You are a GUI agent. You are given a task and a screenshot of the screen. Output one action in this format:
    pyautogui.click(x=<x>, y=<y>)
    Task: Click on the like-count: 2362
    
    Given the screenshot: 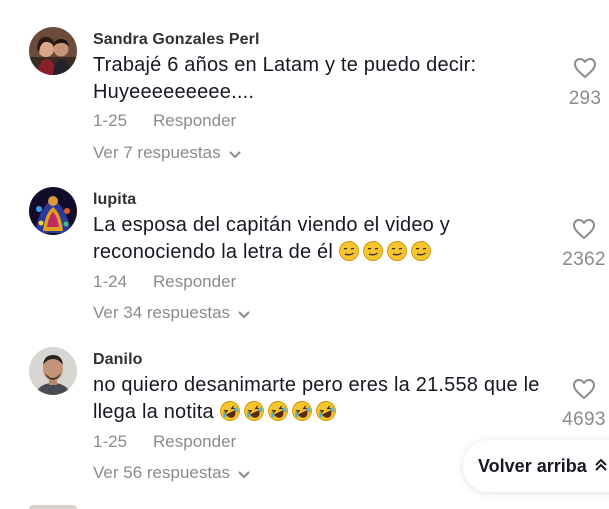 What is the action you would take?
    pyautogui.click(x=584, y=259)
    